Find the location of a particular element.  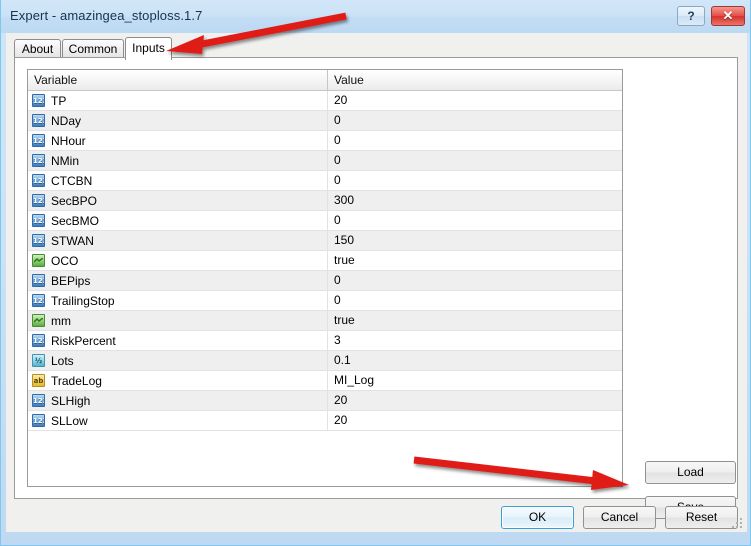

grid-cell-value: 150 is located at coordinates (475, 240).